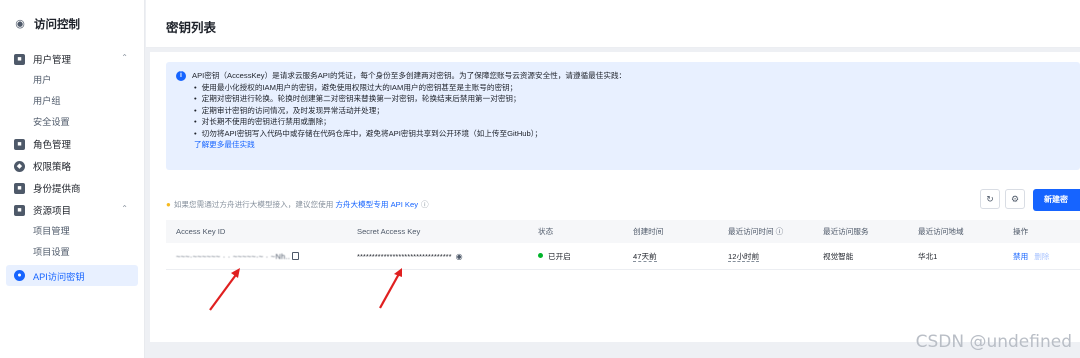 This screenshot has width=1080, height=358. Describe the element at coordinates (52, 145) in the screenshot. I see `sidebar-group-label: 角色管理` at that location.